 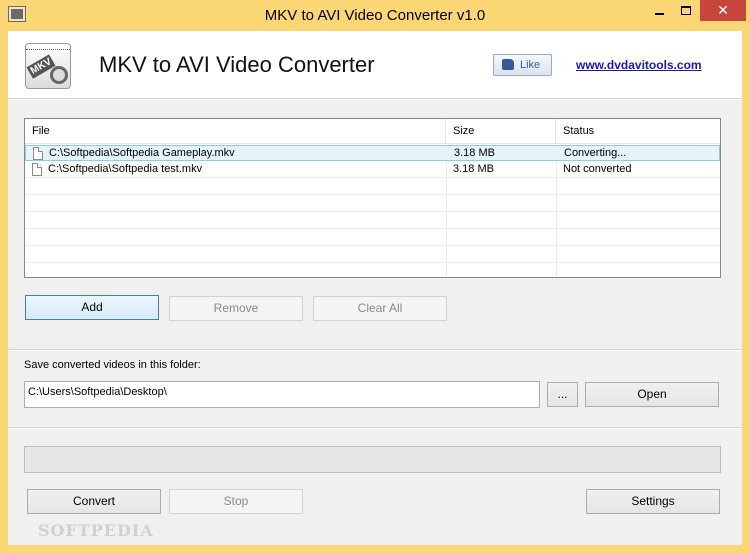 What do you see at coordinates (59, 75) in the screenshot?
I see `film-reel-icon` at bounding box center [59, 75].